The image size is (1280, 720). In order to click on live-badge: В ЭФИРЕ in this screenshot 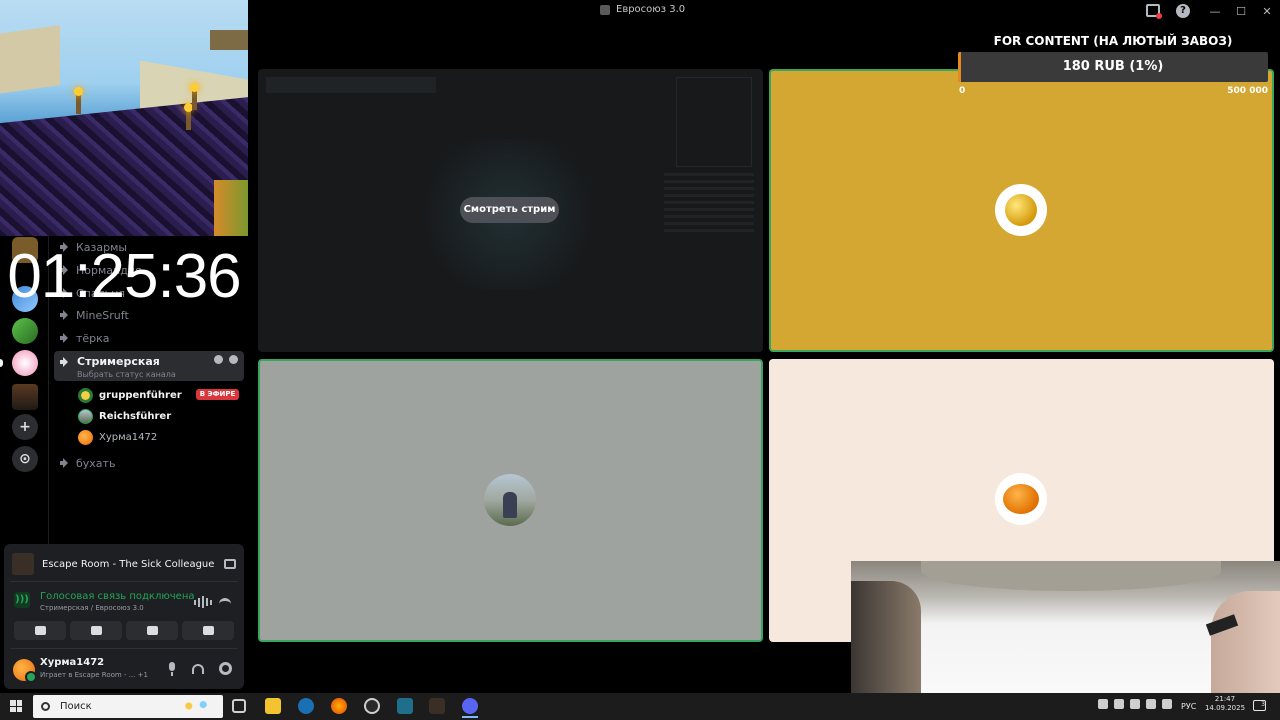, I will do `click(217, 394)`.